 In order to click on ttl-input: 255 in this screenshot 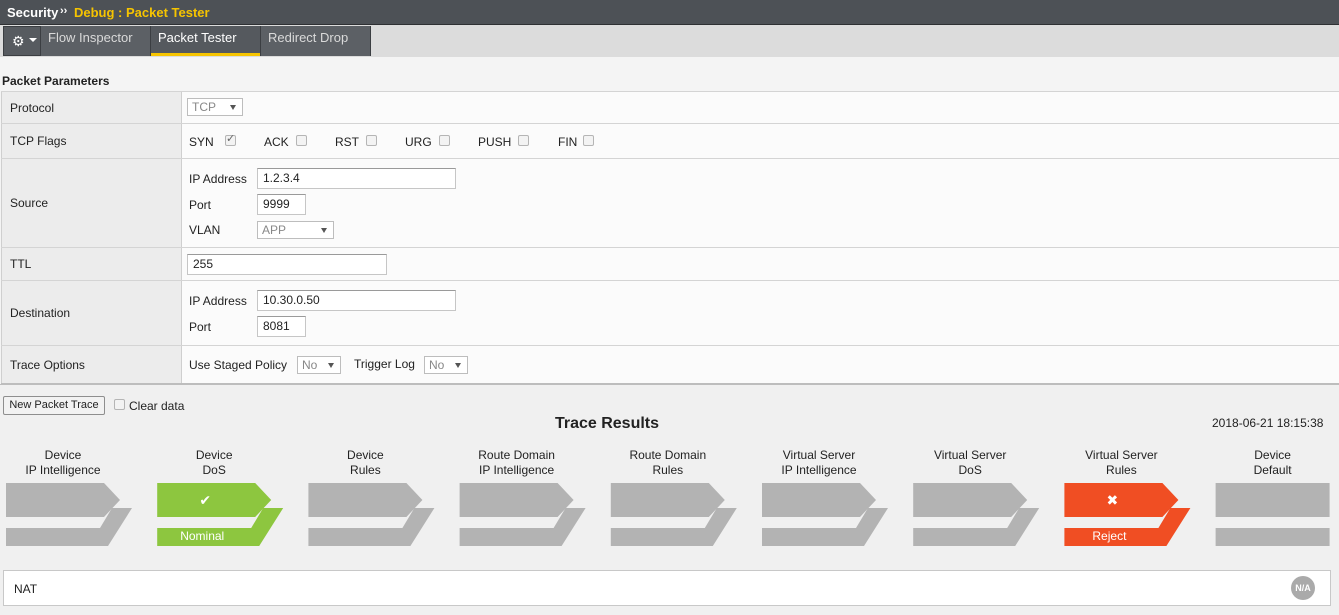, I will do `click(287, 264)`.